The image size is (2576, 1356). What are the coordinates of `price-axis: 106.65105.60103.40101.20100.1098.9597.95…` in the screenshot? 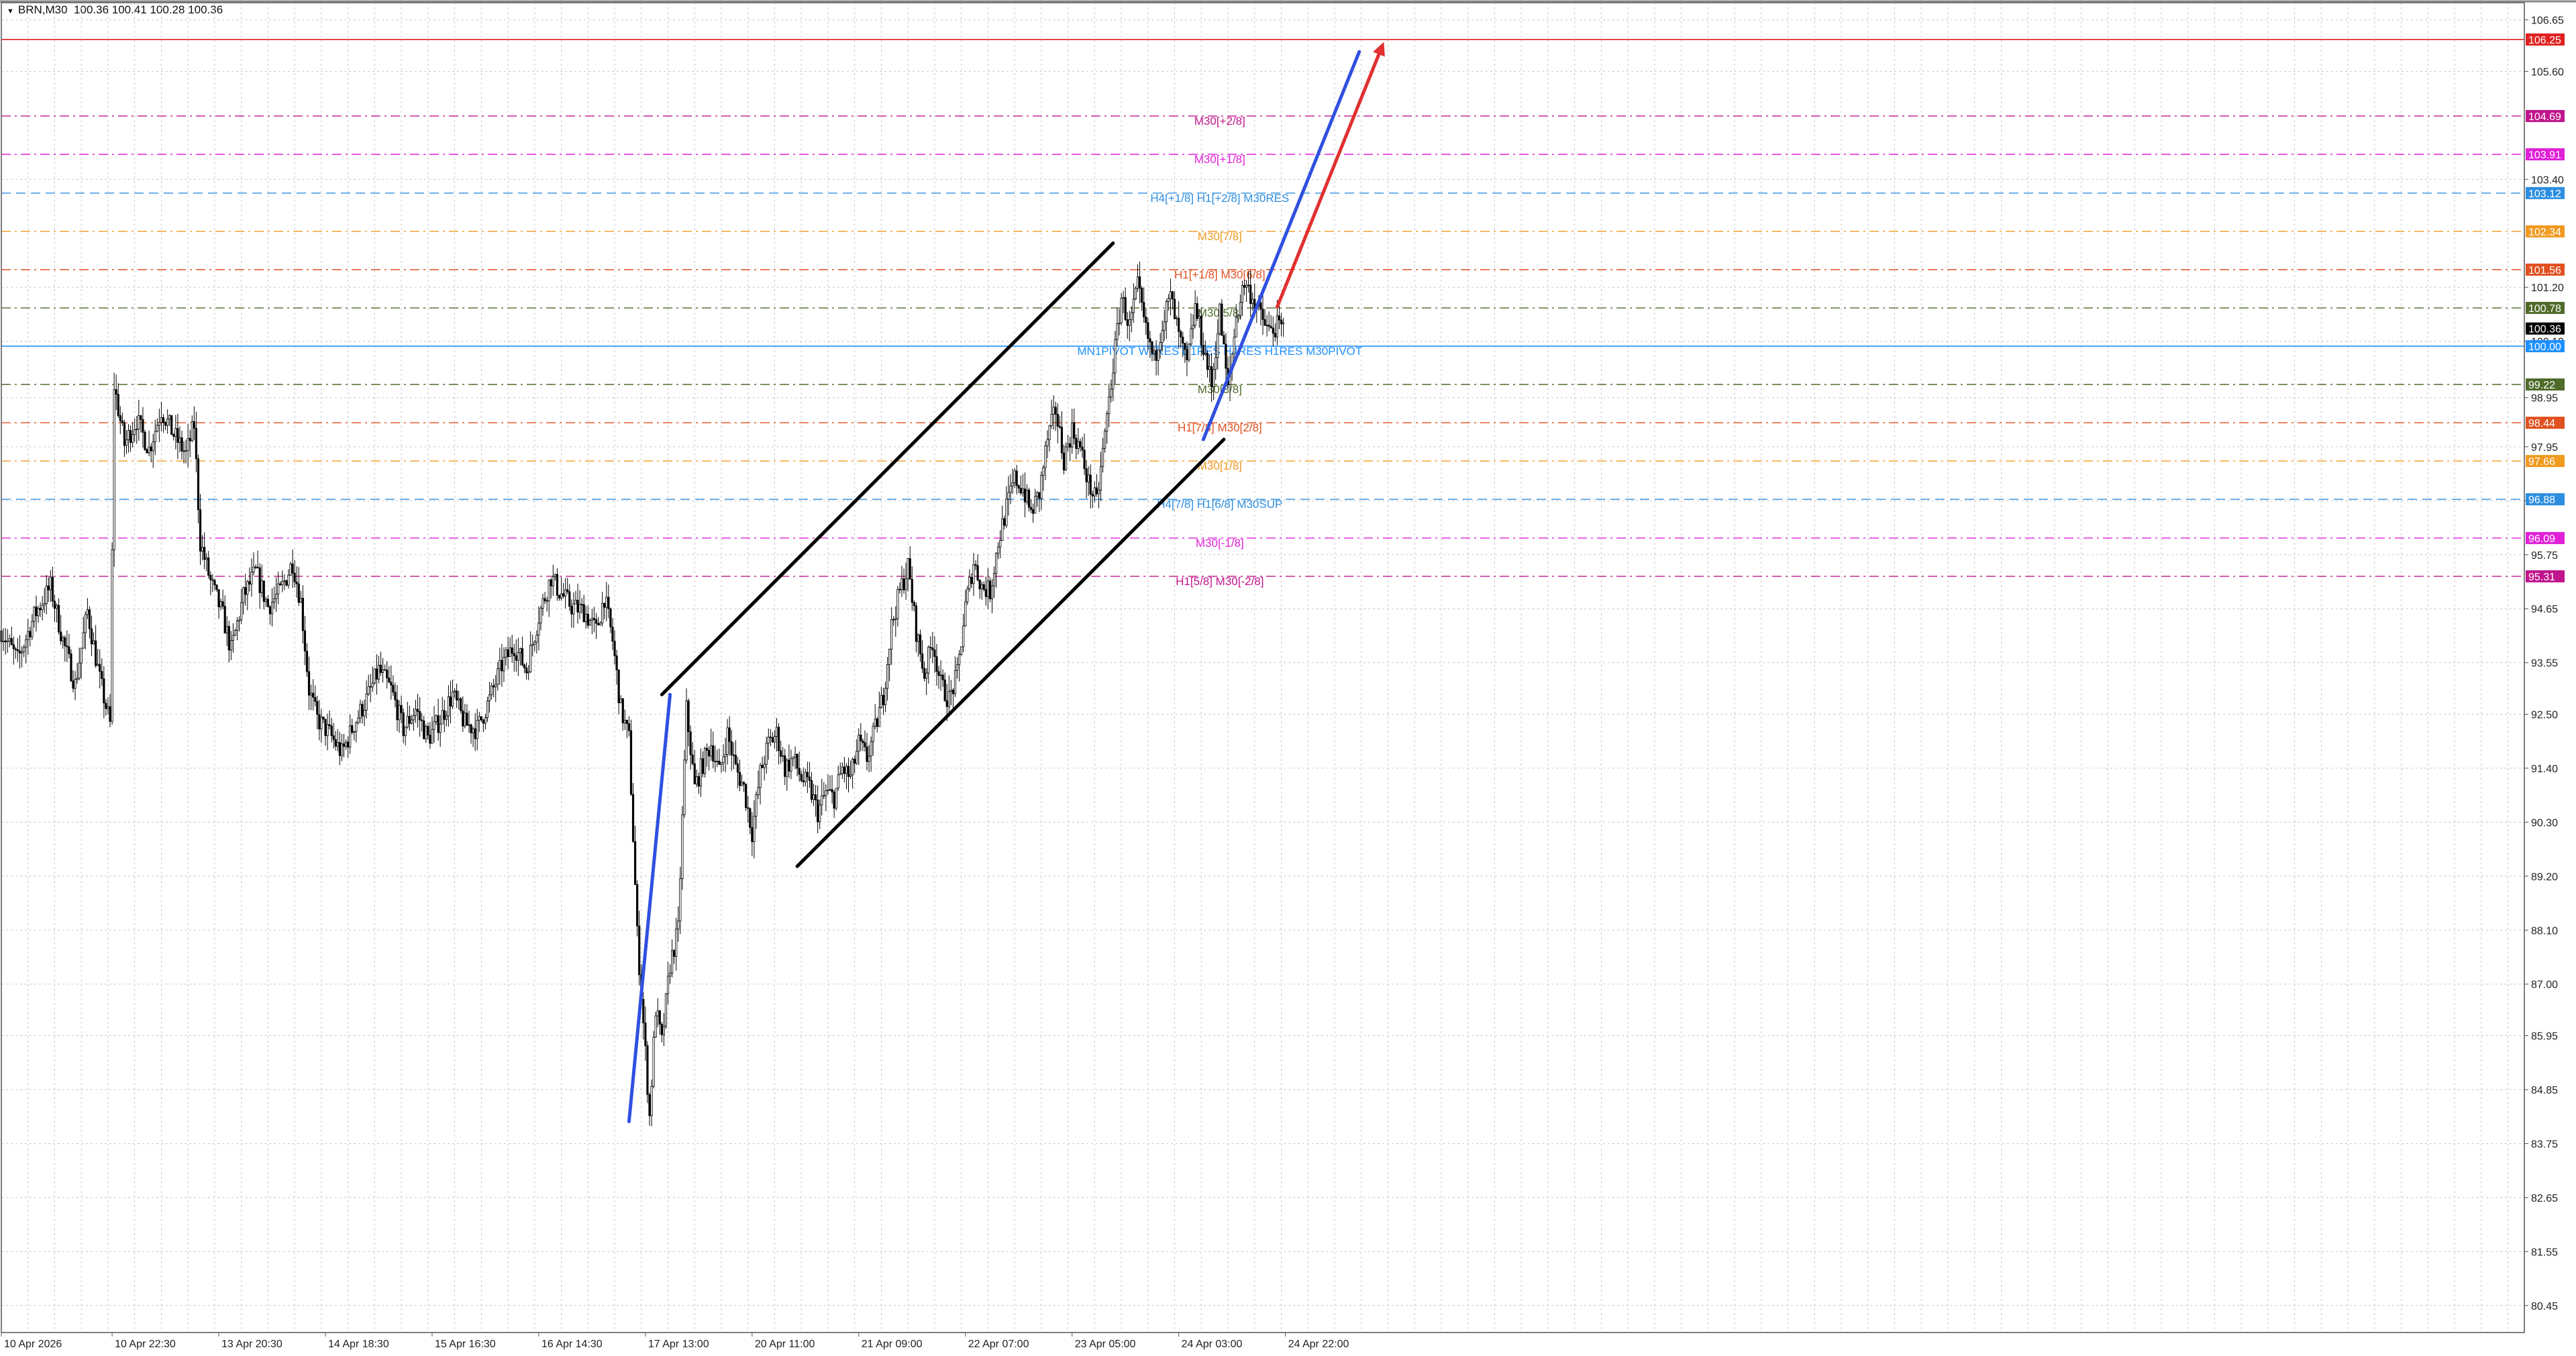 It's located at (2544, 663).